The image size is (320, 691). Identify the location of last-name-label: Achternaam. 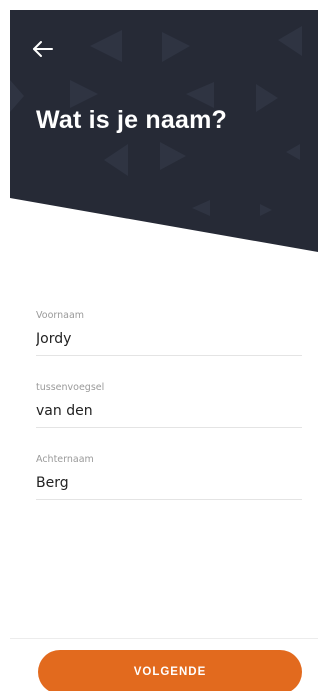
(65, 459).